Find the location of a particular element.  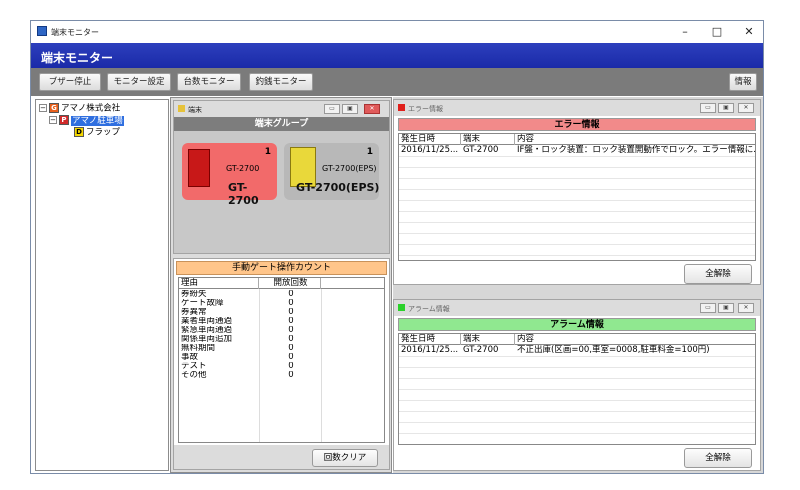

alarm-pane-header: アラーム情報 ▭ ▣ ✕ is located at coordinates (577, 308).